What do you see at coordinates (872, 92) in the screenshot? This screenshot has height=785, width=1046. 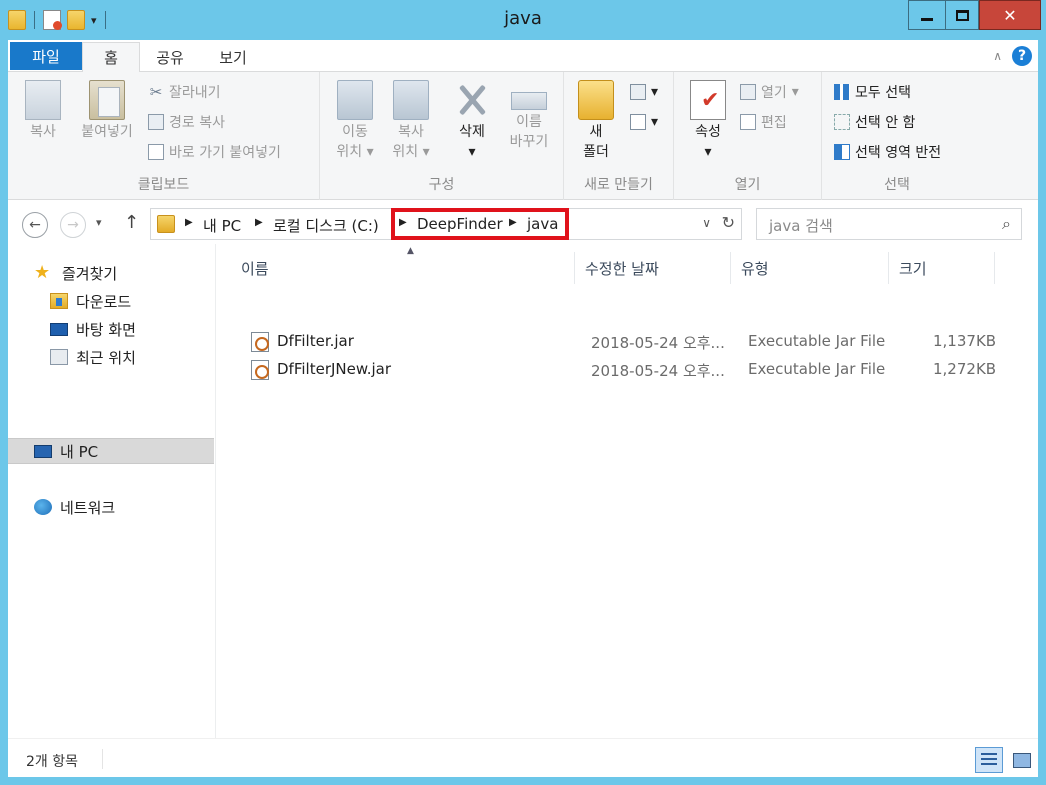 I see `select-all-button: 모두 선택` at bounding box center [872, 92].